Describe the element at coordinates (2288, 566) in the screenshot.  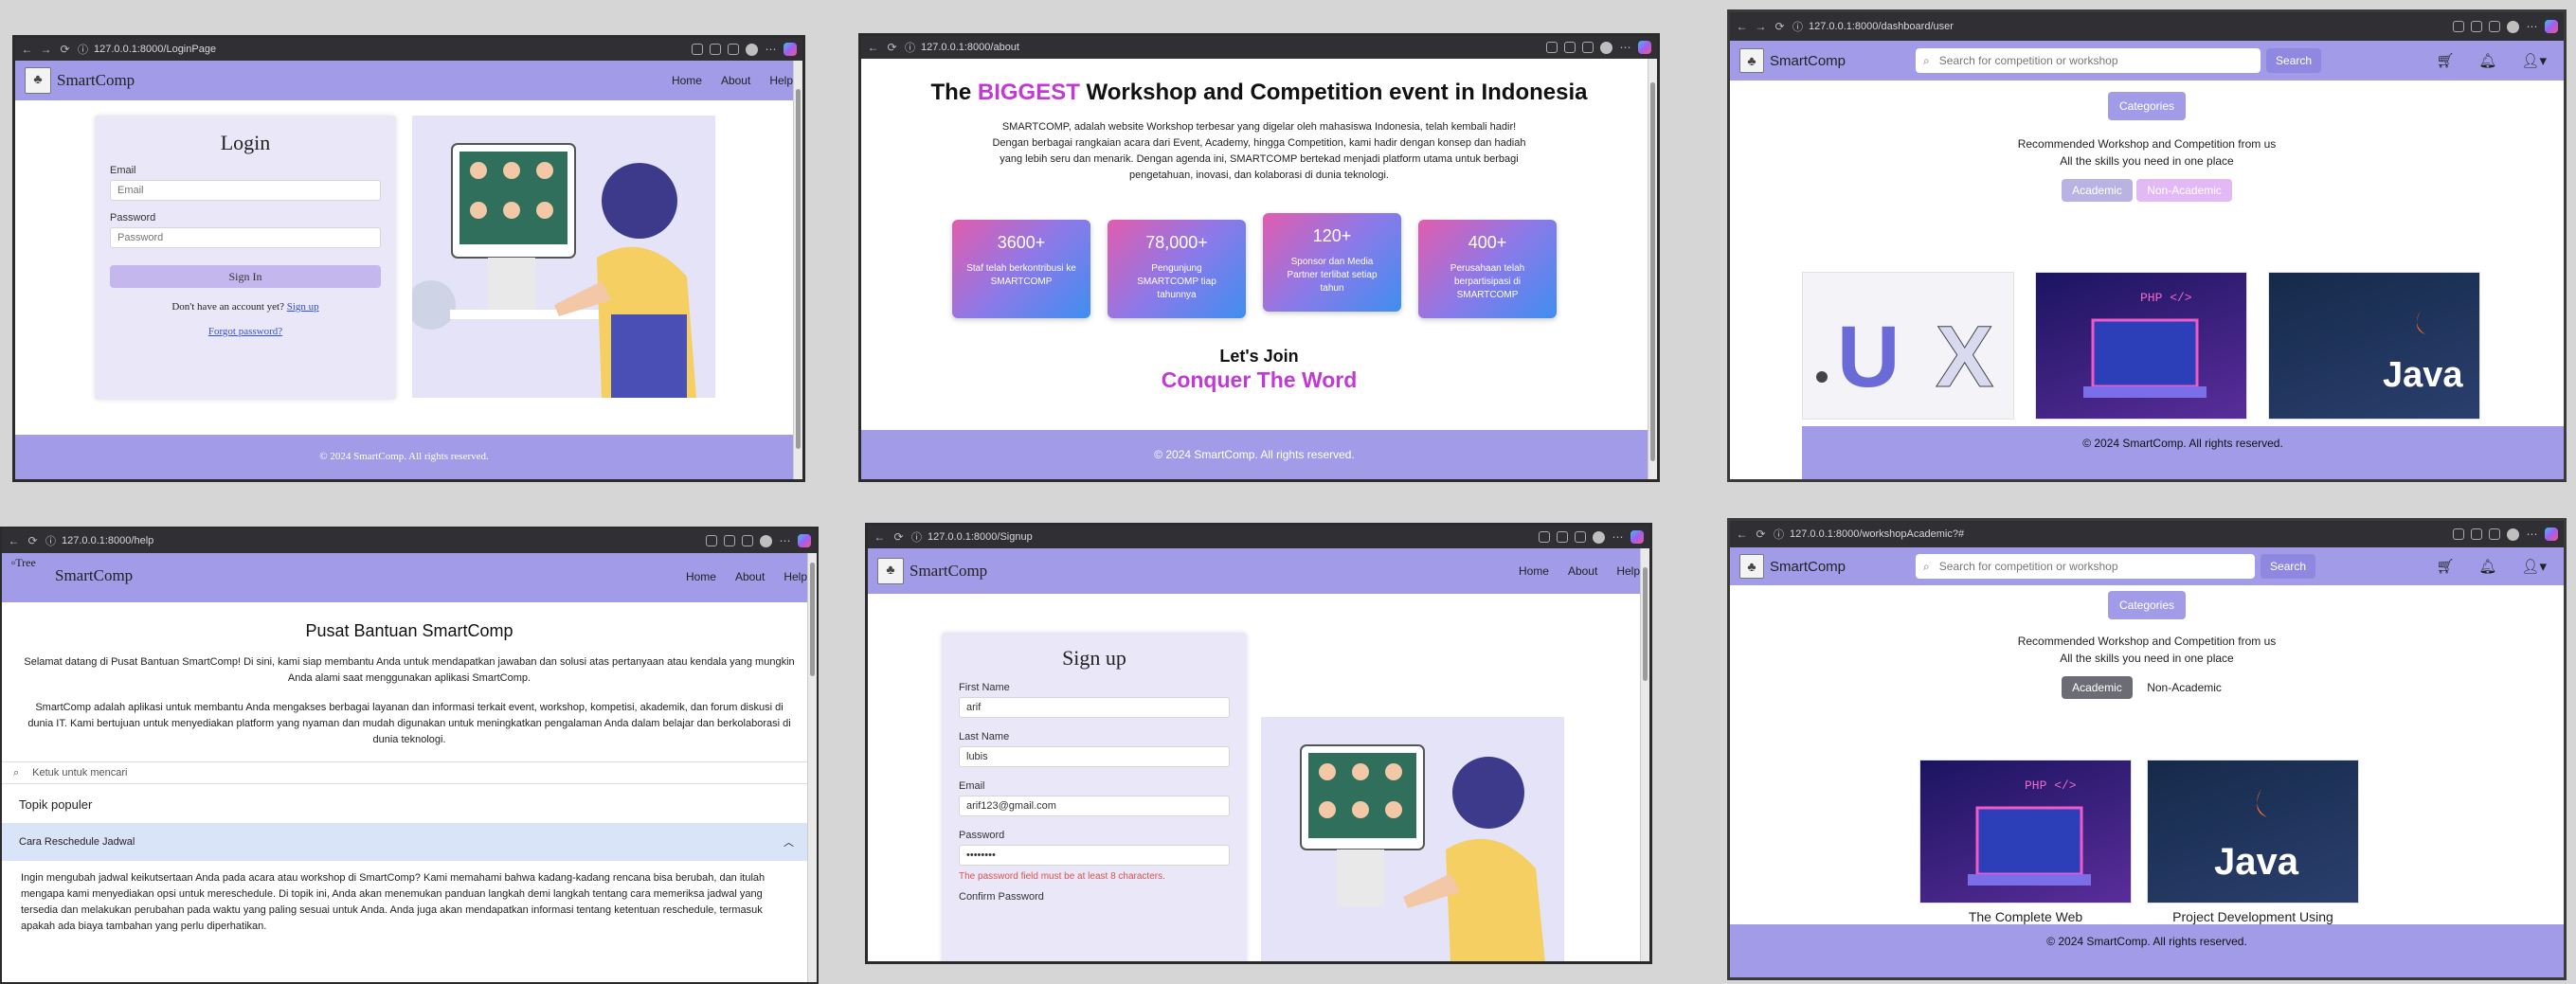
I see `search-button: Search` at that location.